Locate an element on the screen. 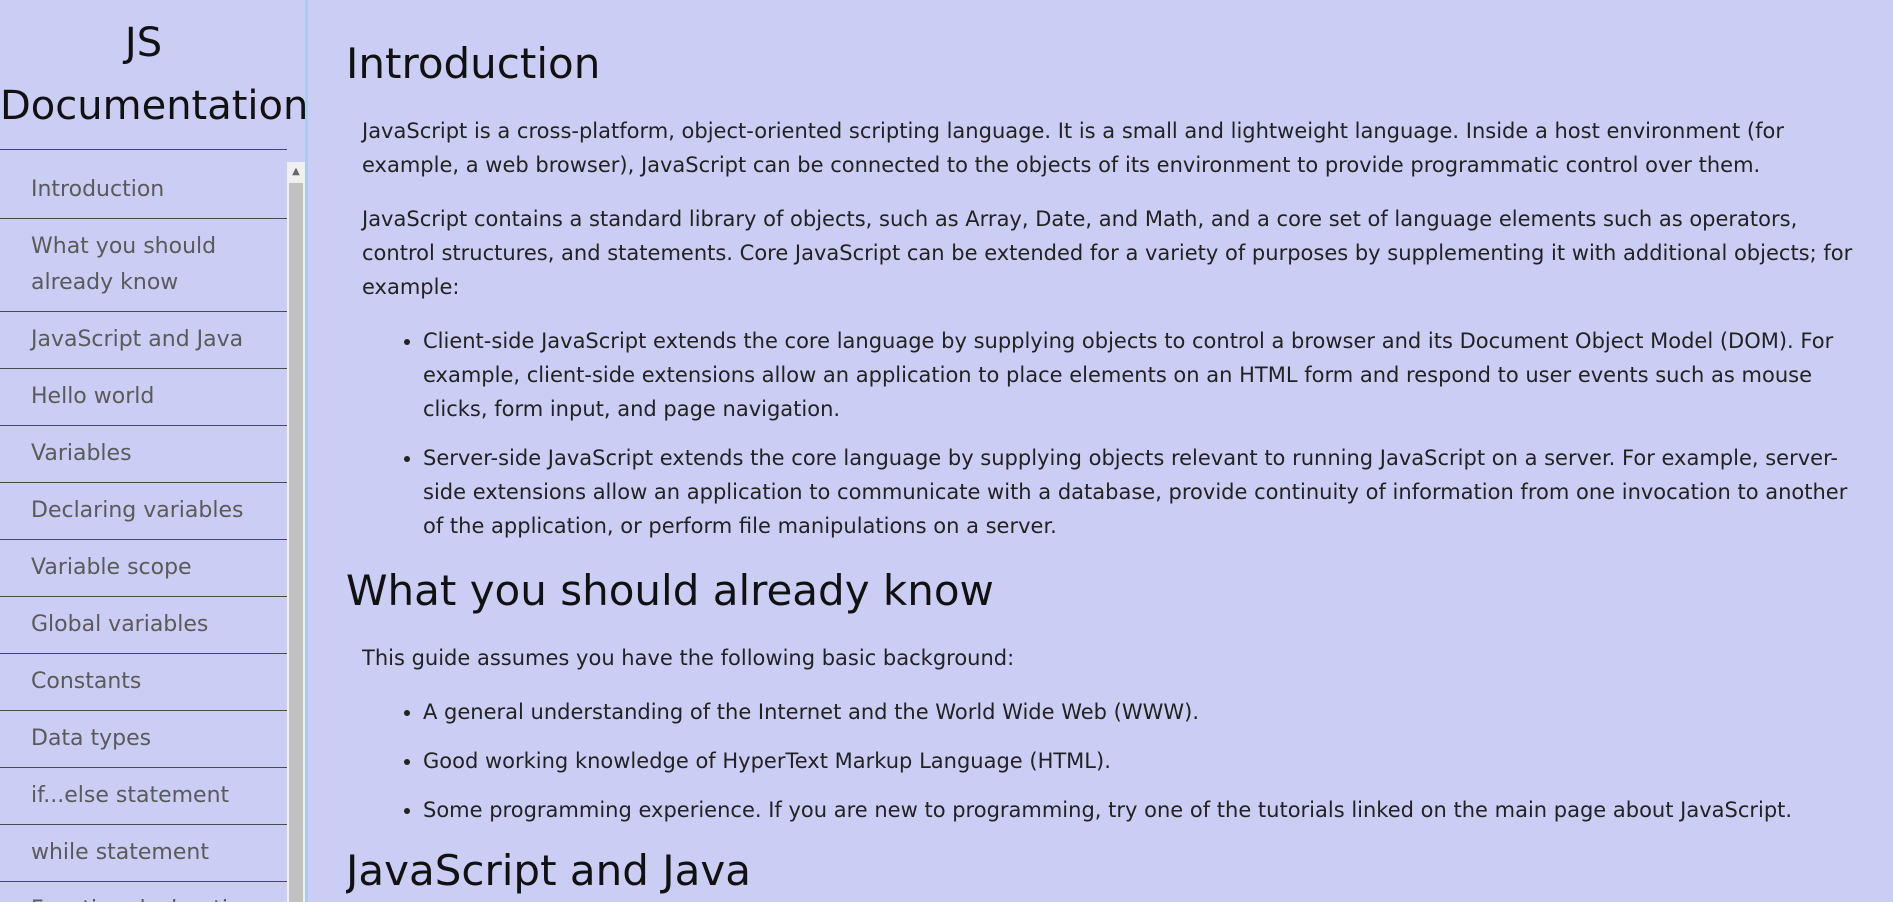  nav-scrollbar: ▲ is located at coordinates (296, 532).